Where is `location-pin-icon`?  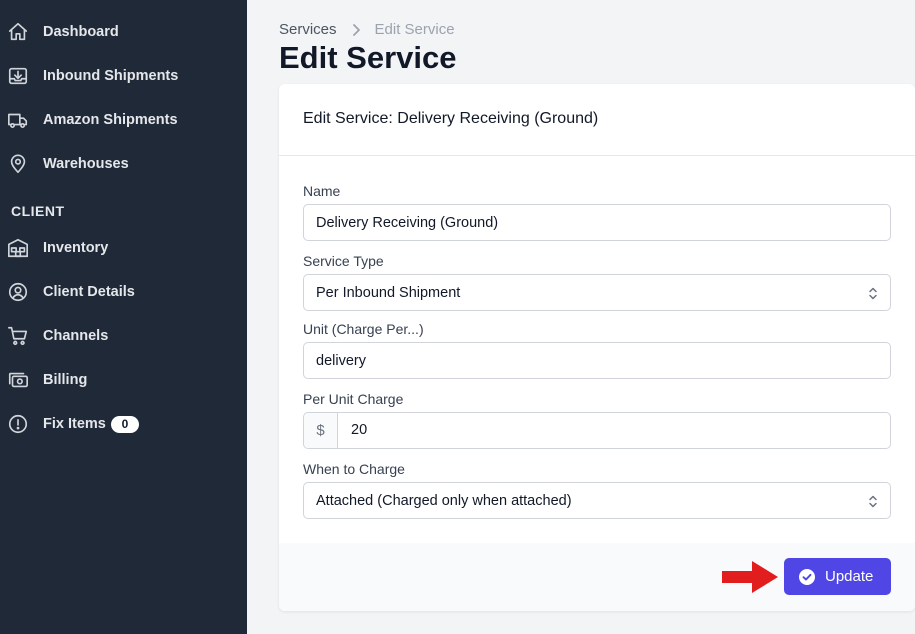 location-pin-icon is located at coordinates (18, 164).